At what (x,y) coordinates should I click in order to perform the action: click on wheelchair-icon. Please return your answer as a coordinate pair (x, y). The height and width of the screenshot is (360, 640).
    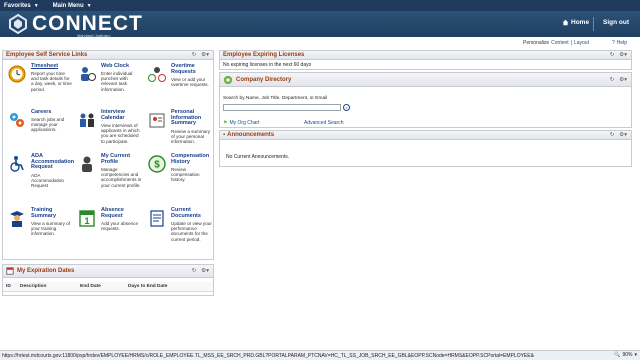
    Looking at the image, I should click on (17, 164).